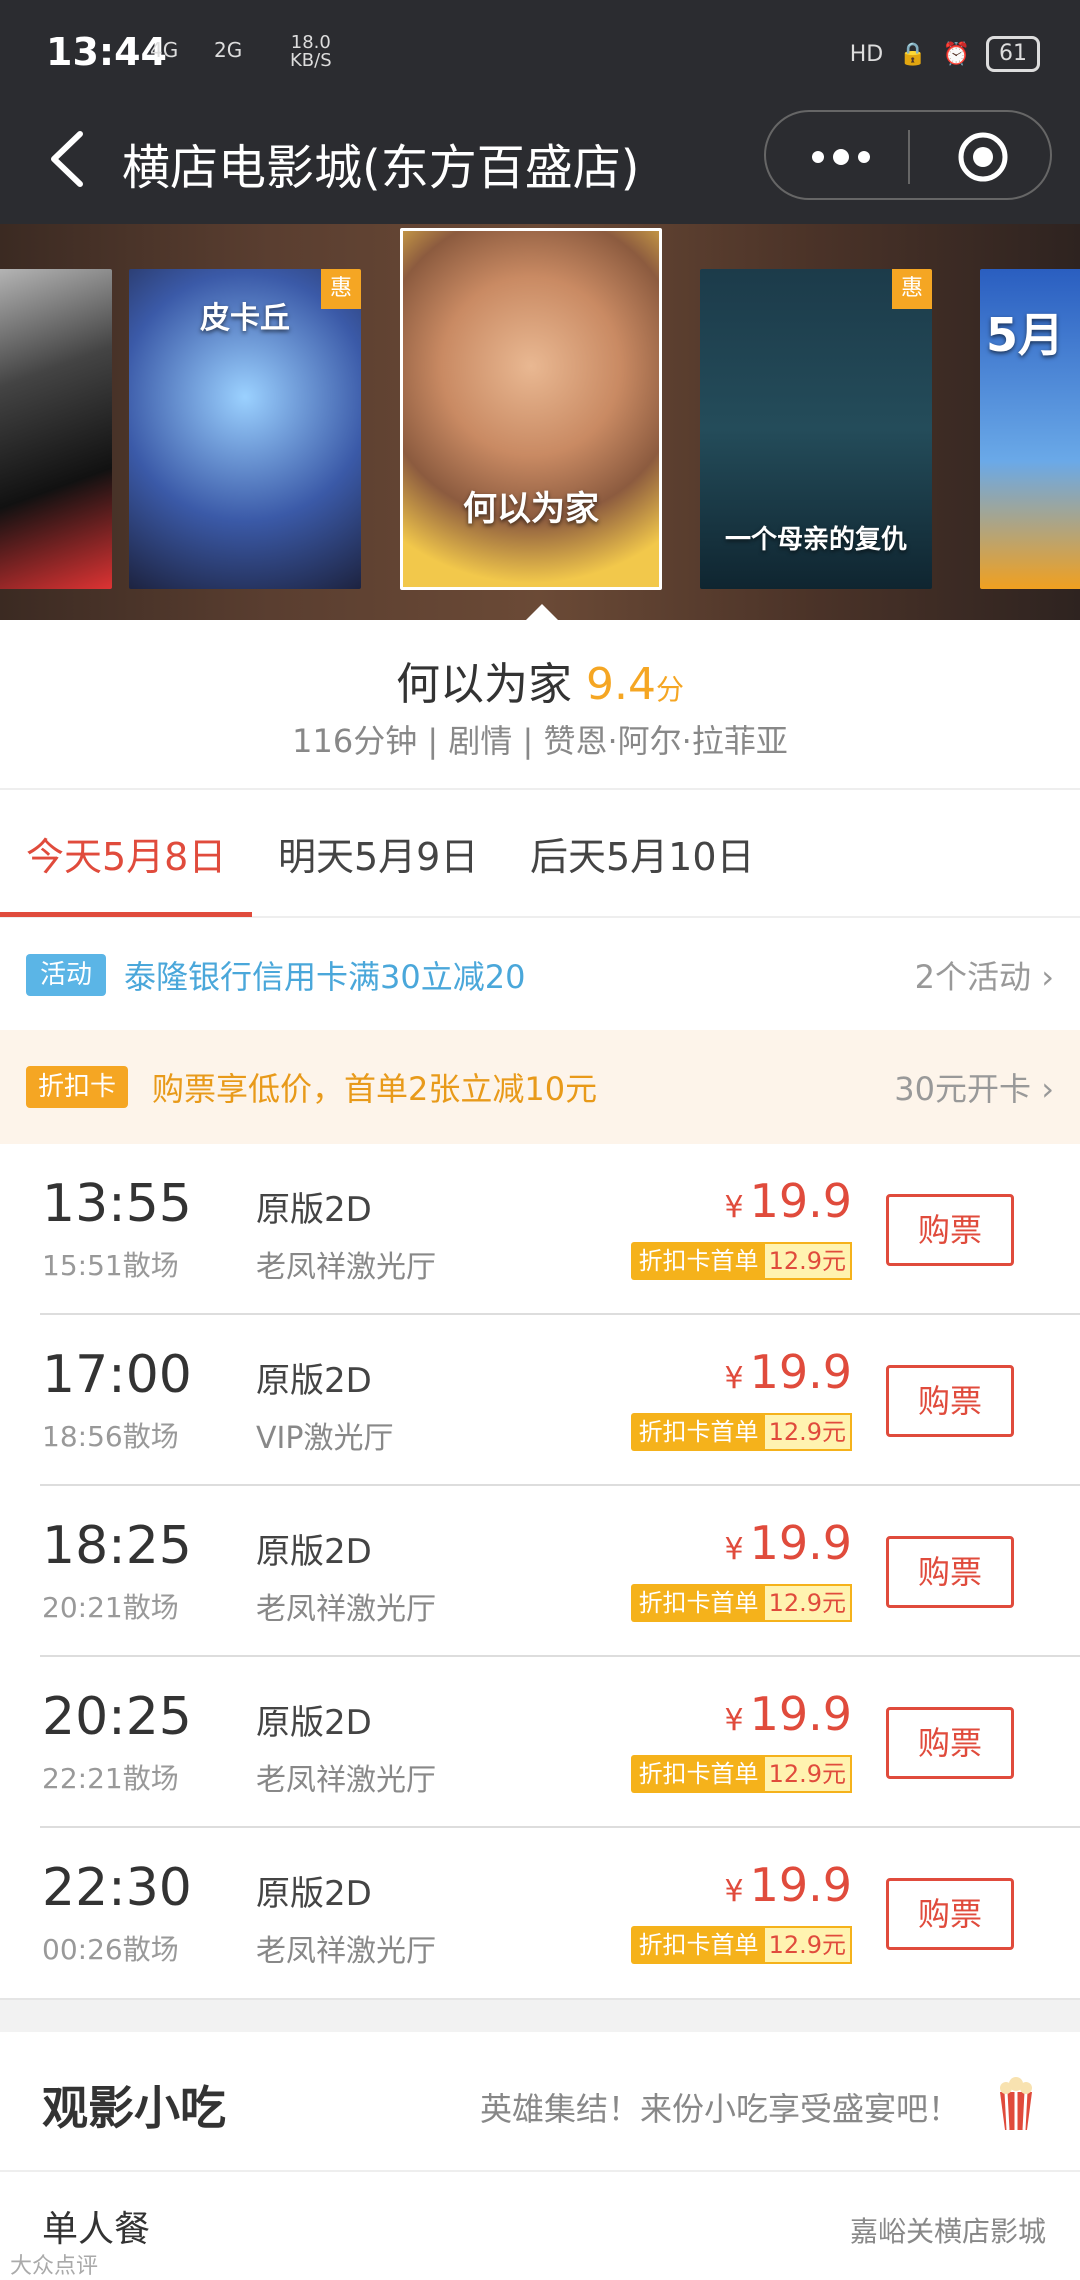  Describe the element at coordinates (325, 1438) in the screenshot. I see `hall: VIP激光厅` at that location.